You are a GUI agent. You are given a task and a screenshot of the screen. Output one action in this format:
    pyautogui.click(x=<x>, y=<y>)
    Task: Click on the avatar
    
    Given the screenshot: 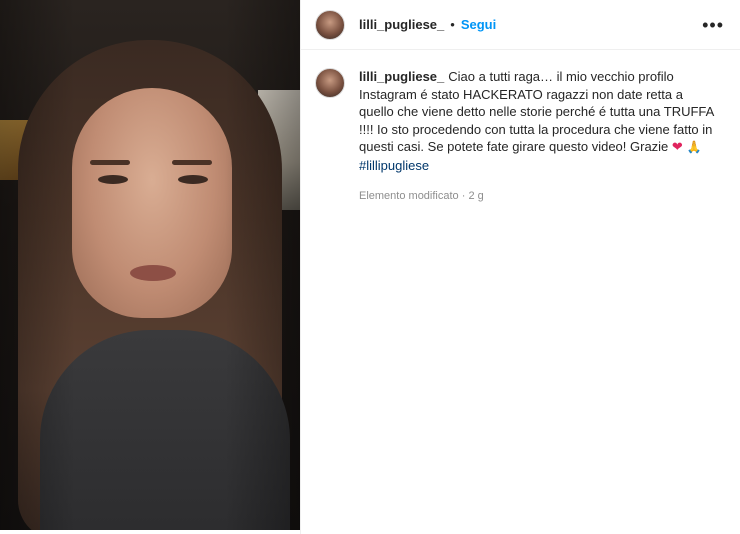 What is the action you would take?
    pyautogui.click(x=330, y=24)
    